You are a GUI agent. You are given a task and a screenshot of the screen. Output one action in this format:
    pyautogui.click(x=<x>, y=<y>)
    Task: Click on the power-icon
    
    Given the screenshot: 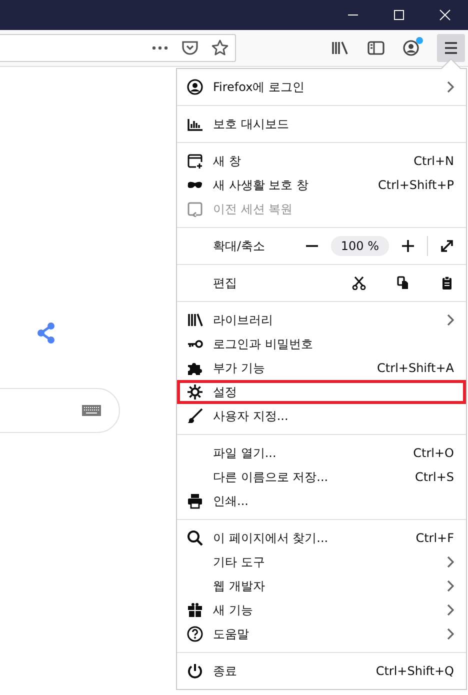 What is the action you would take?
    pyautogui.click(x=195, y=671)
    